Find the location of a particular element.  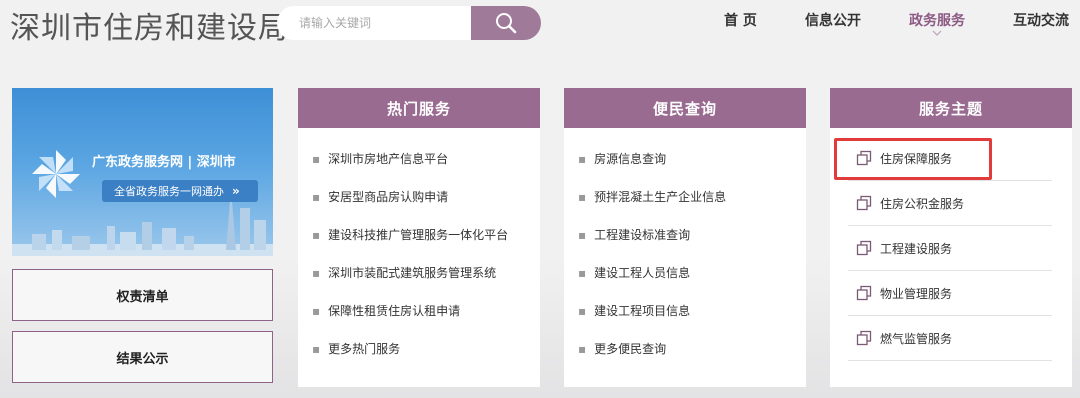

theme-gas-supervision: 燃气监管服务 is located at coordinates (950, 338).